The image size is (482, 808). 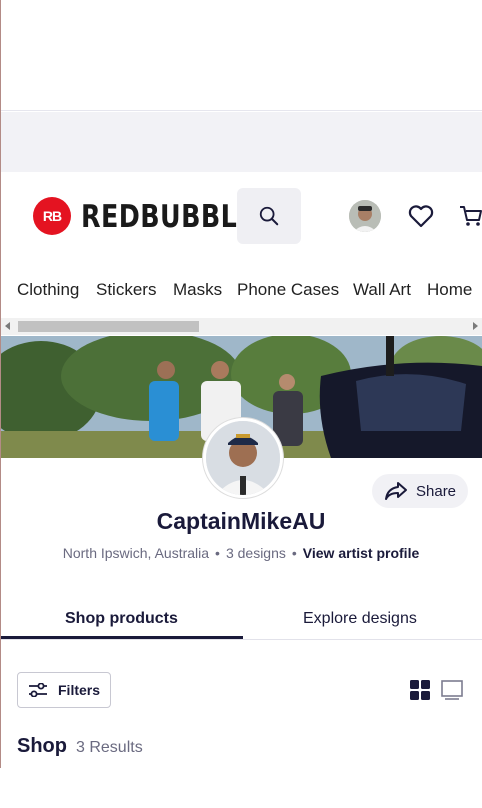 I want to click on cart-icon, so click(x=470, y=216).